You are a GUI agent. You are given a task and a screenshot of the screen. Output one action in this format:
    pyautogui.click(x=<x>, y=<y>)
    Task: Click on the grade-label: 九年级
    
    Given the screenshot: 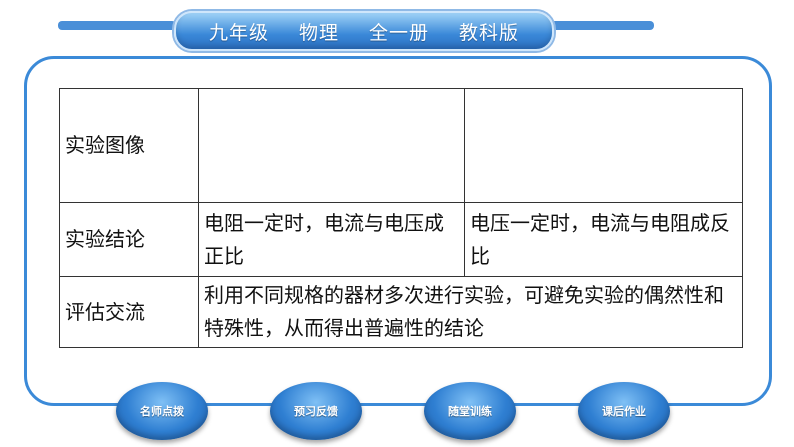 What is the action you would take?
    pyautogui.click(x=238, y=32)
    